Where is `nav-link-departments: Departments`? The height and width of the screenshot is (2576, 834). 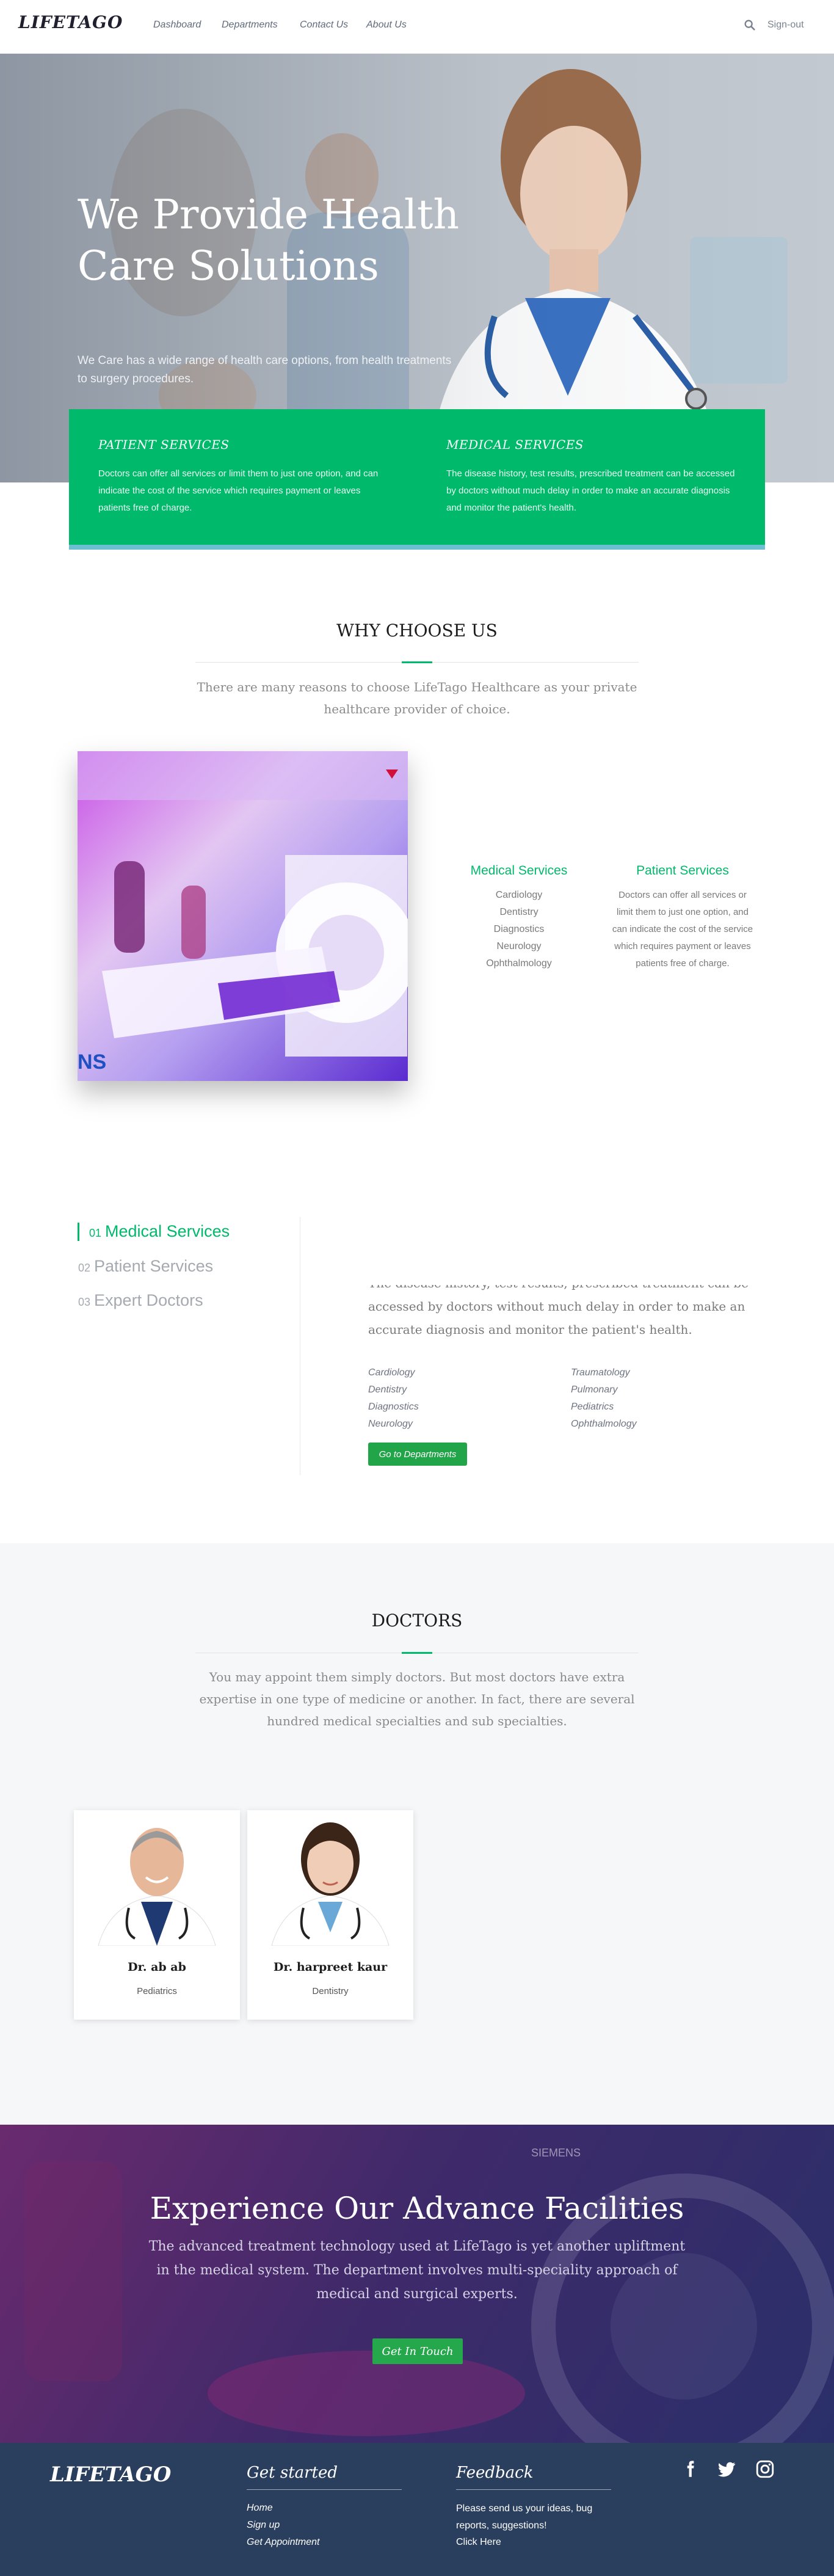 nav-link-departments: Departments is located at coordinates (250, 25).